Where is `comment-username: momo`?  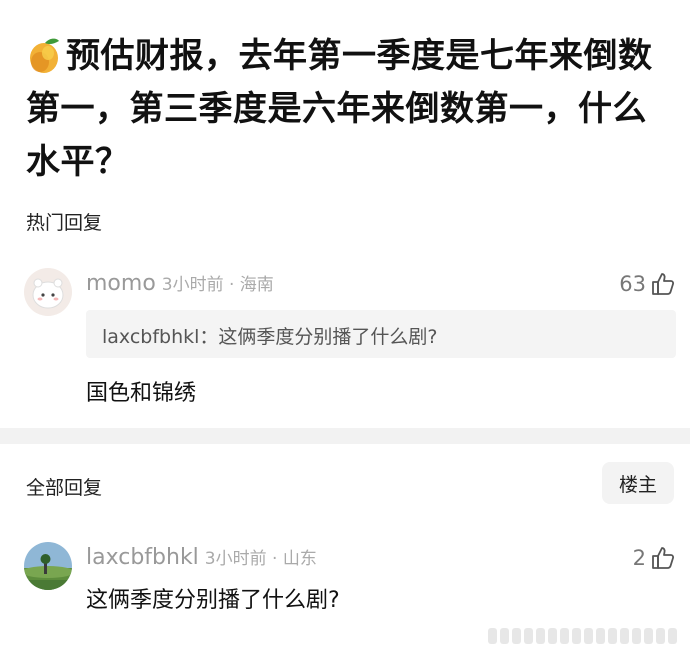 comment-username: momo is located at coordinates (121, 283).